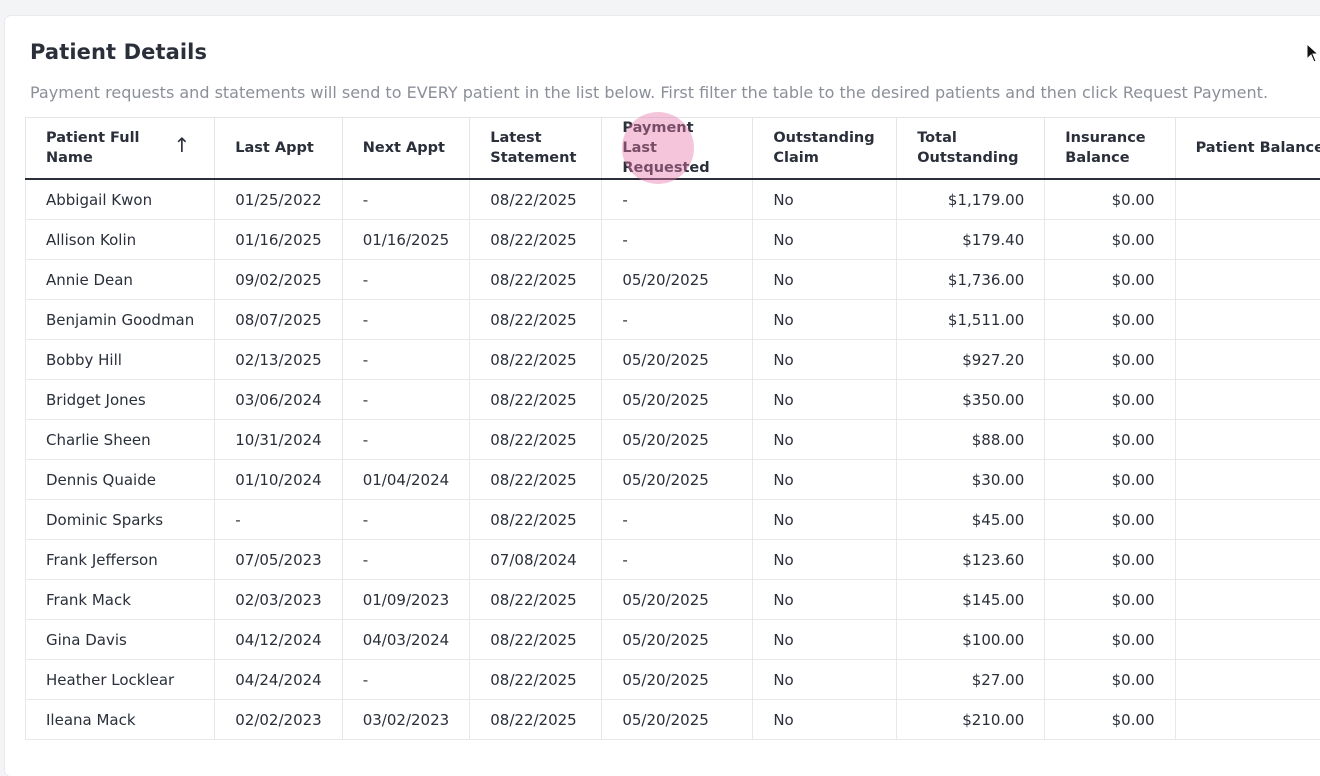 This screenshot has width=1320, height=776. I want to click on last-appt-cell: -, so click(278, 520).